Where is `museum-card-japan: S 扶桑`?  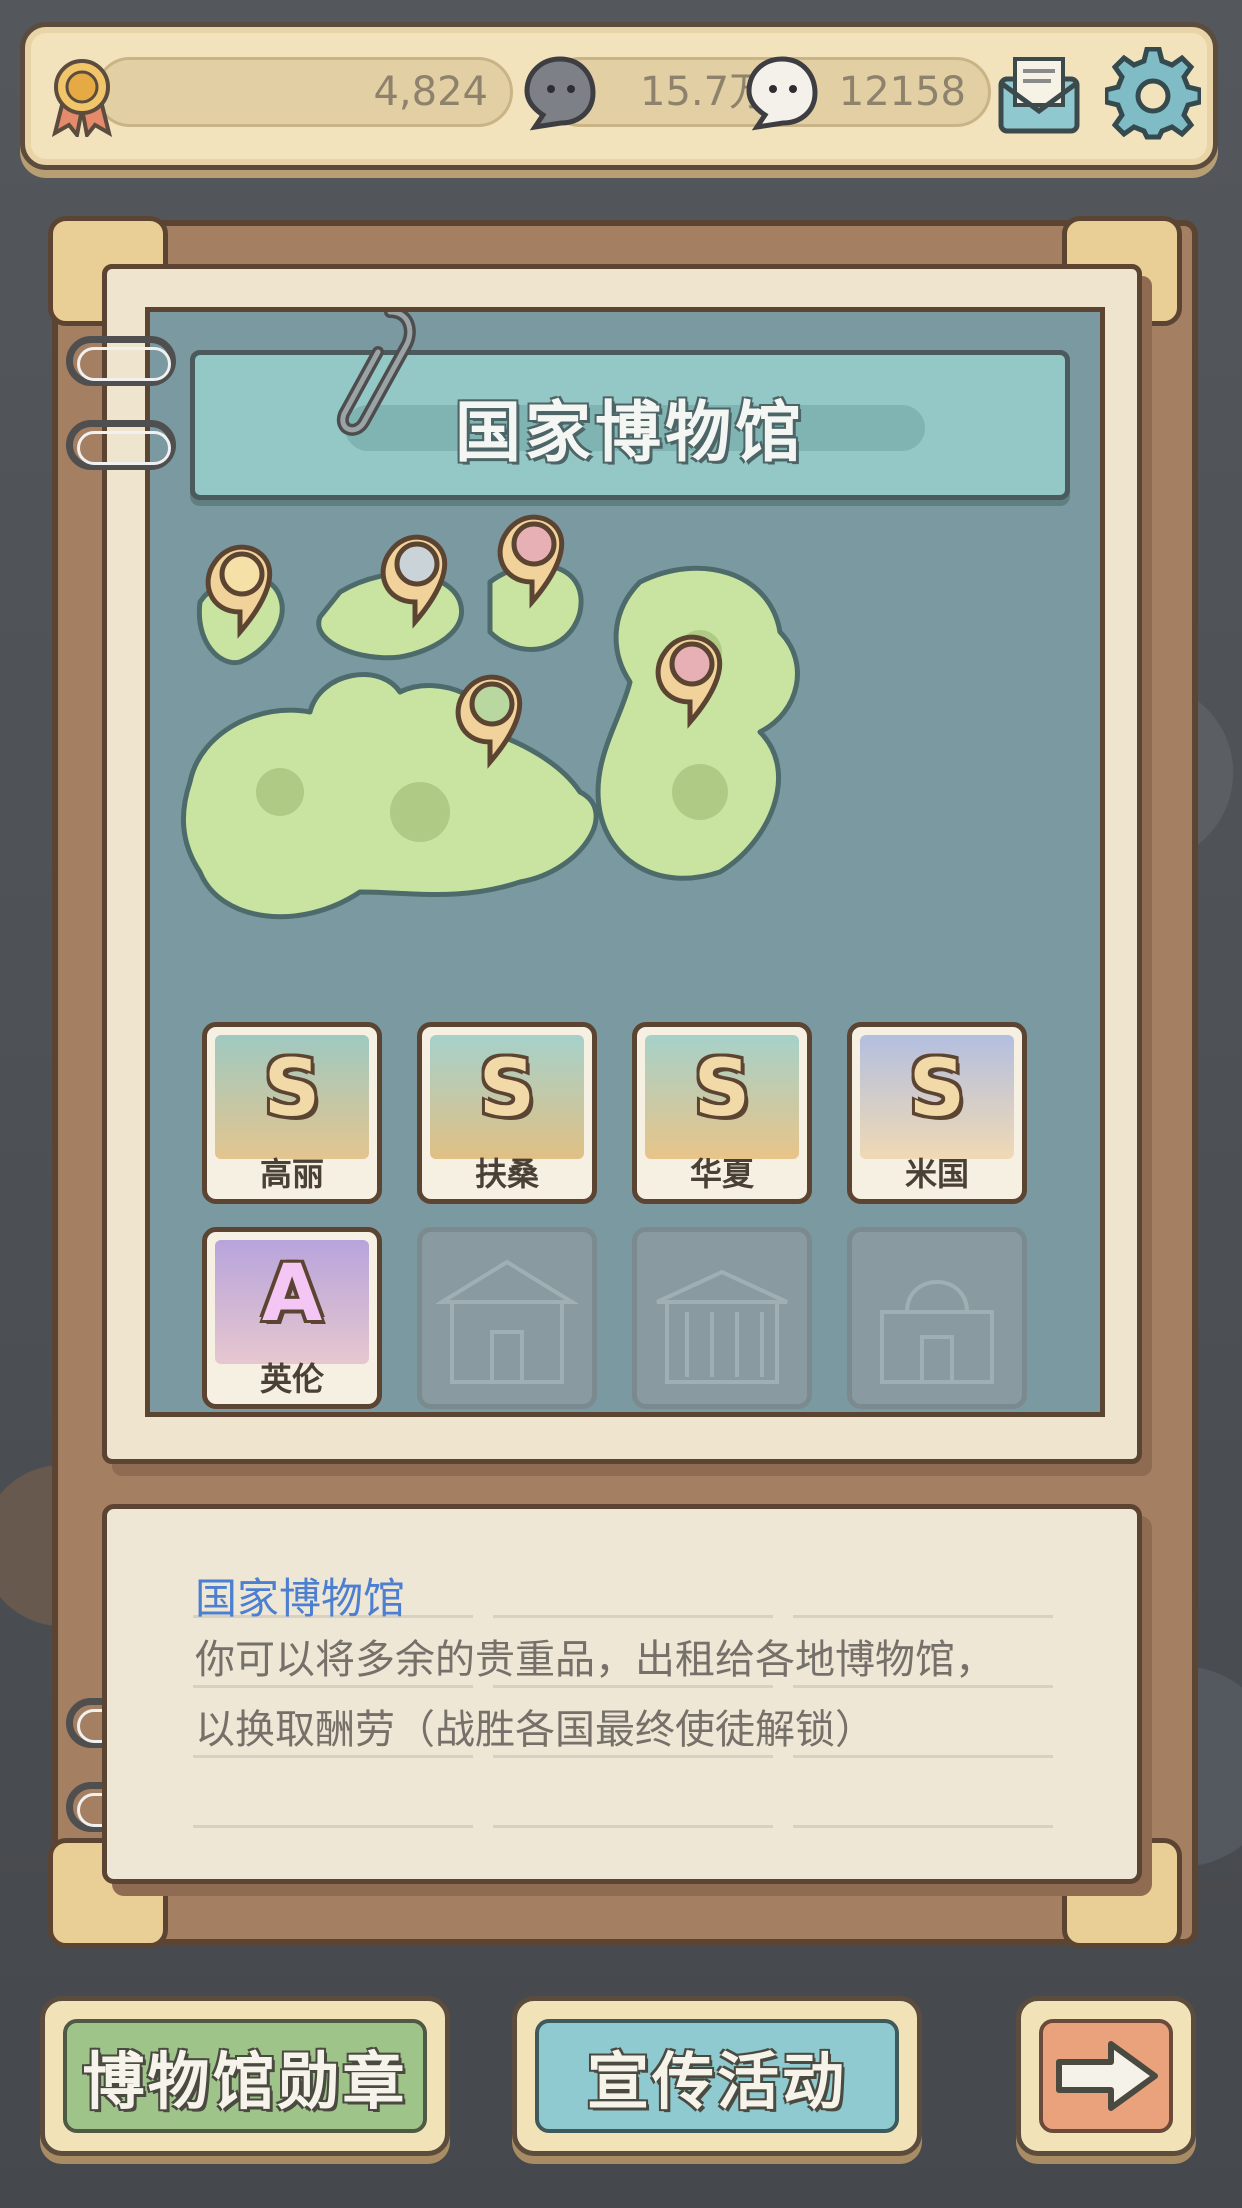 museum-card-japan: S 扶桑 is located at coordinates (507, 1113).